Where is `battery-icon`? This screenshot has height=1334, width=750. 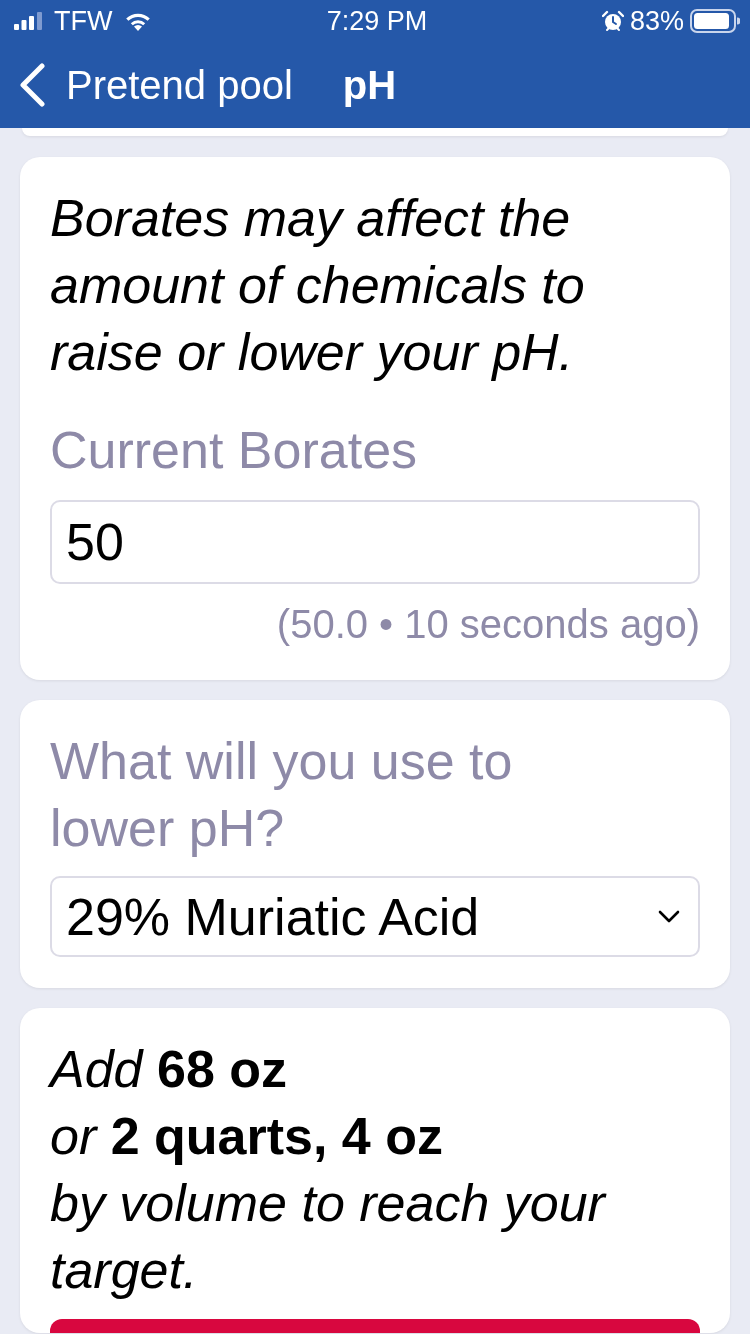
battery-icon is located at coordinates (715, 21).